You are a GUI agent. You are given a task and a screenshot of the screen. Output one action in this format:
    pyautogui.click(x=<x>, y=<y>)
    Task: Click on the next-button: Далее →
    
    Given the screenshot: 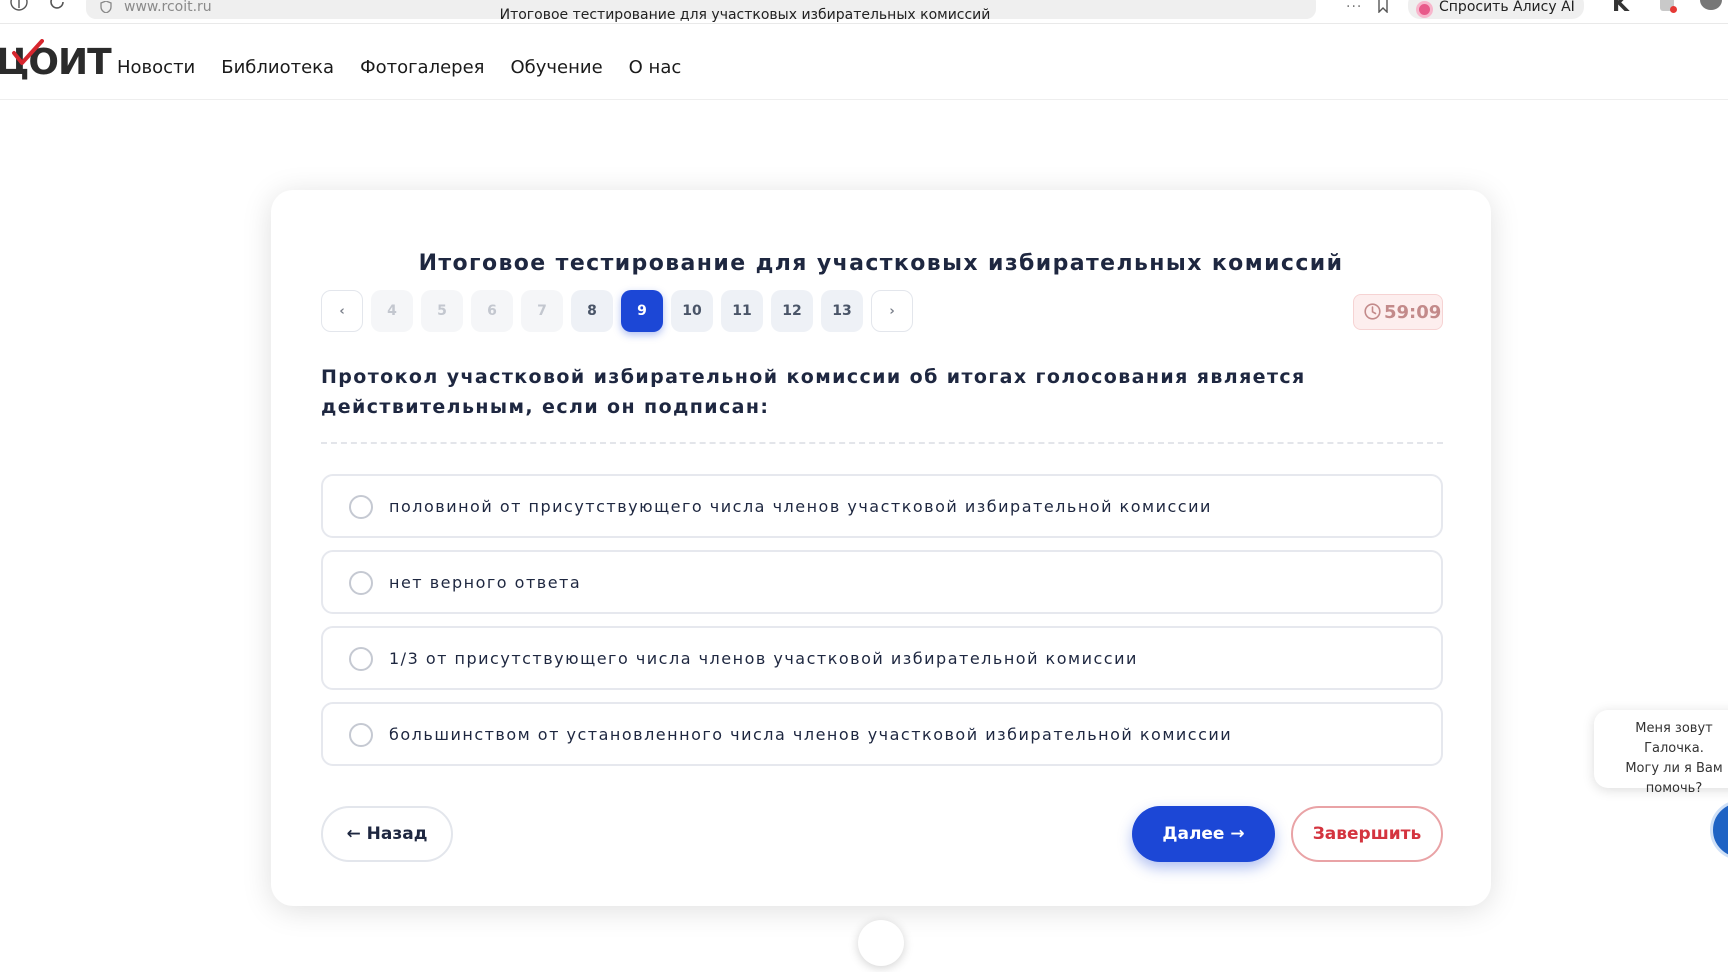 What is the action you would take?
    pyautogui.click(x=1203, y=834)
    